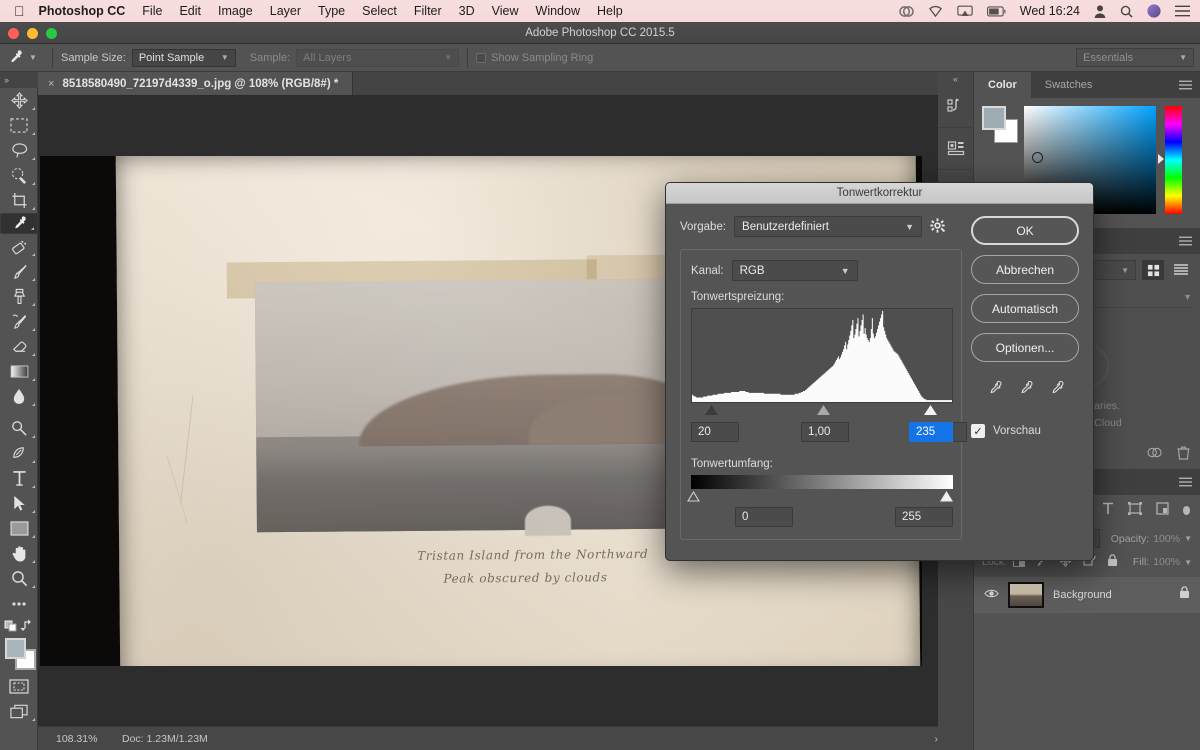 The image size is (1200, 750). I want to click on battery-icon, so click(996, 11).